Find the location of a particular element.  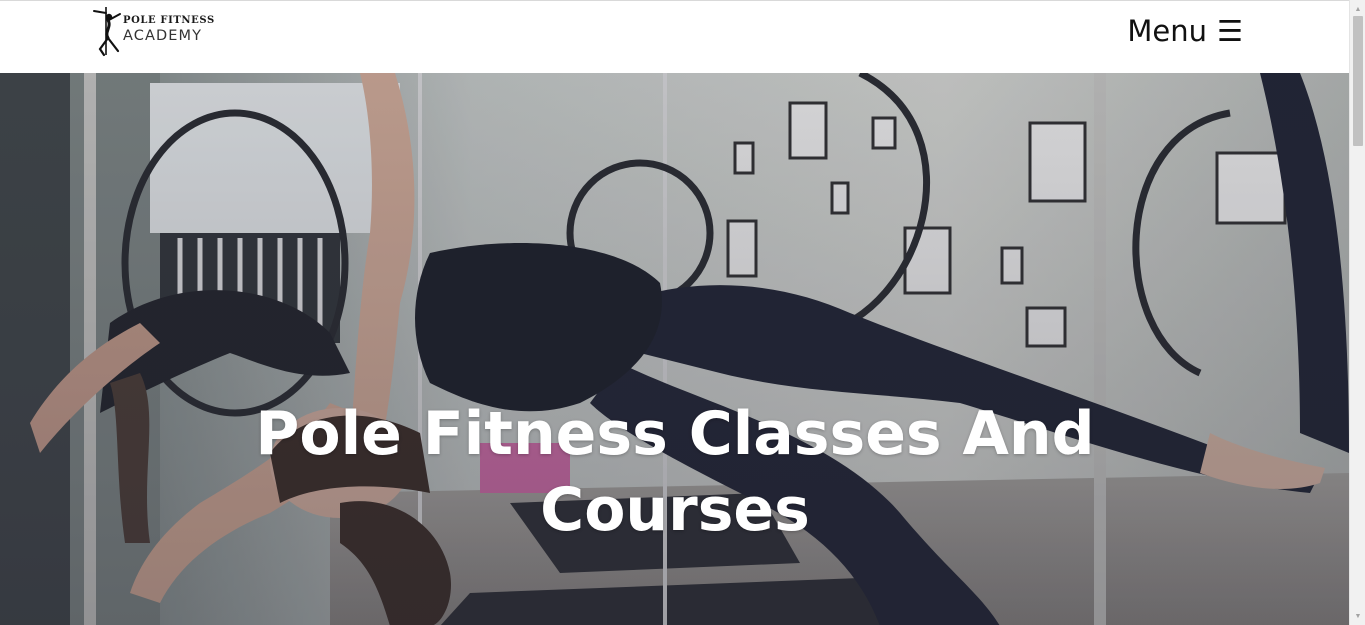

menu-label: Menu is located at coordinates (1167, 31).